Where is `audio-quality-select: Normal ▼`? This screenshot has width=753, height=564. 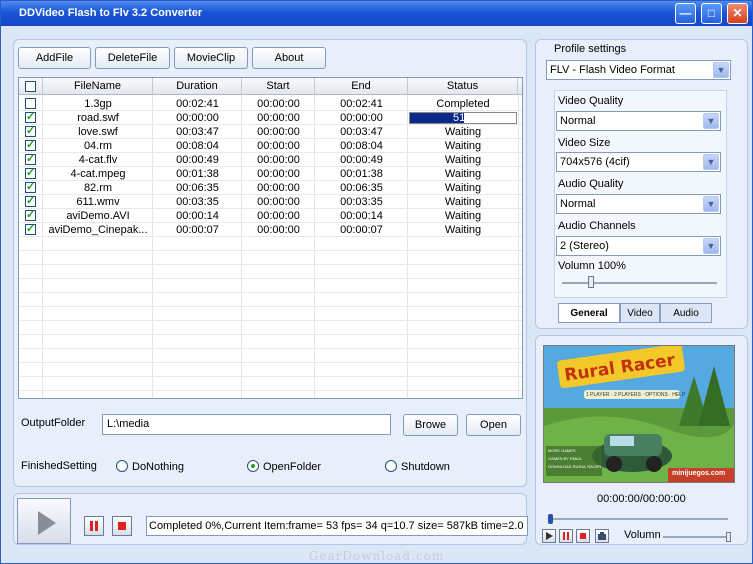 audio-quality-select: Normal ▼ is located at coordinates (638, 204).